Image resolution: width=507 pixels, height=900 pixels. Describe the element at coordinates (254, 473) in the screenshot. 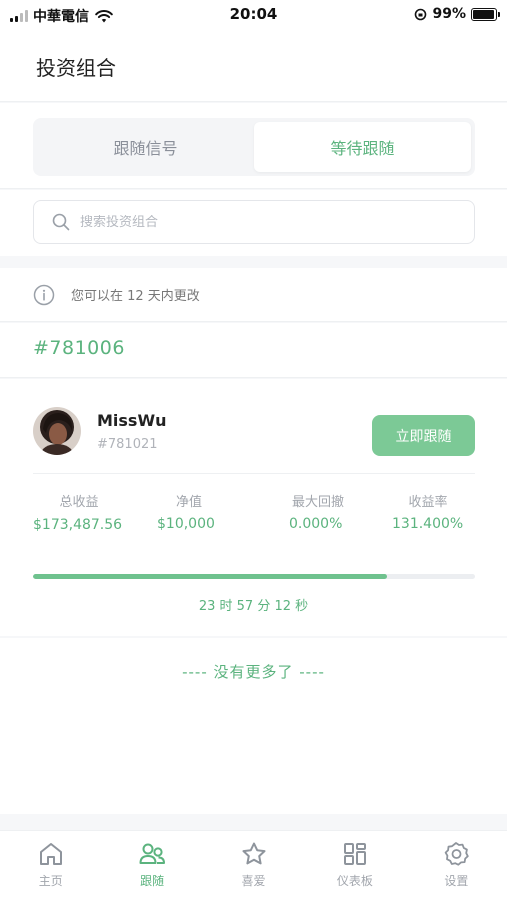

I see `card-divider` at that location.